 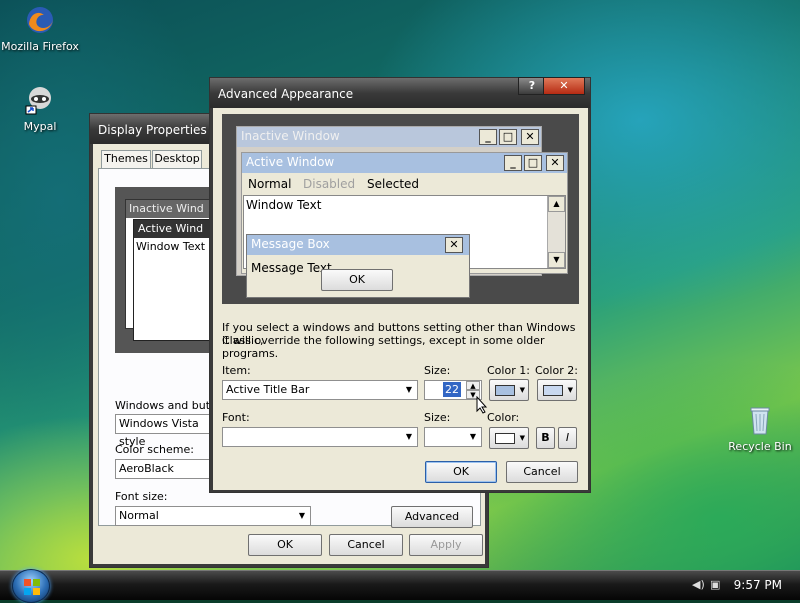 What do you see at coordinates (760, 420) in the screenshot?
I see `recycle-bin-icon` at bounding box center [760, 420].